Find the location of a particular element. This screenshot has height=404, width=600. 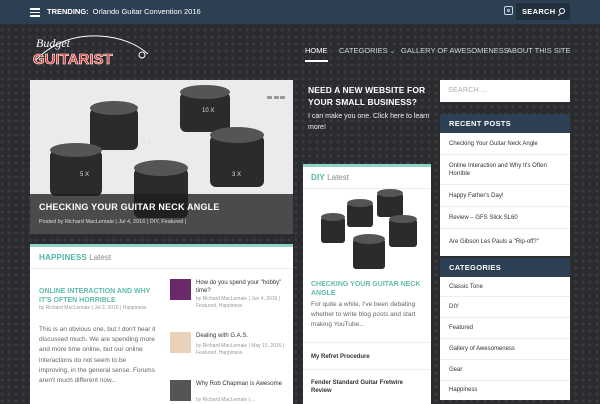

category-link: Happiness is located at coordinates (505, 390).